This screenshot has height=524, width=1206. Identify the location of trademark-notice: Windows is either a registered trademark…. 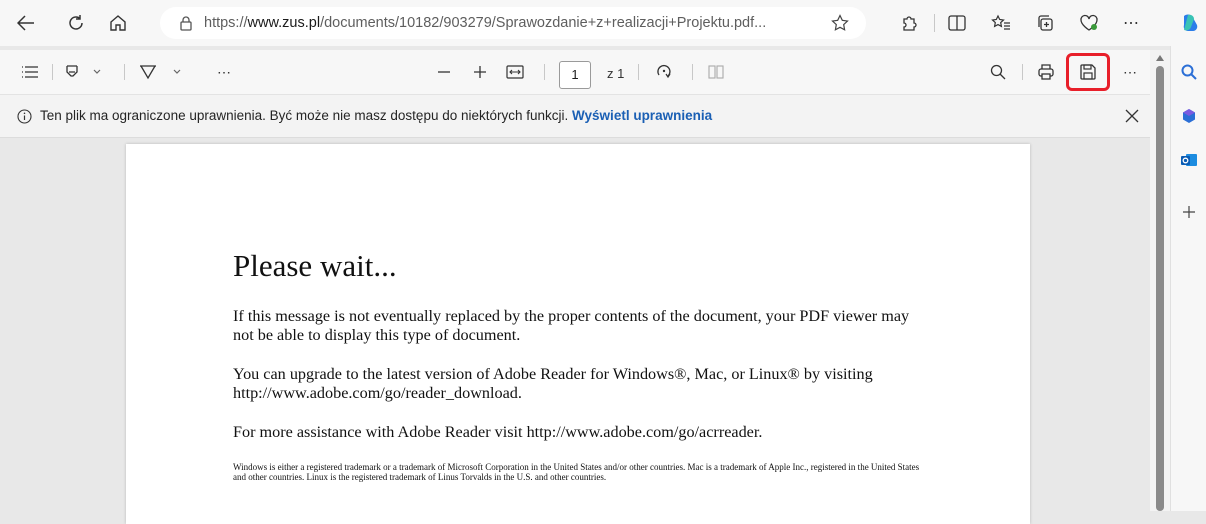
(576, 472).